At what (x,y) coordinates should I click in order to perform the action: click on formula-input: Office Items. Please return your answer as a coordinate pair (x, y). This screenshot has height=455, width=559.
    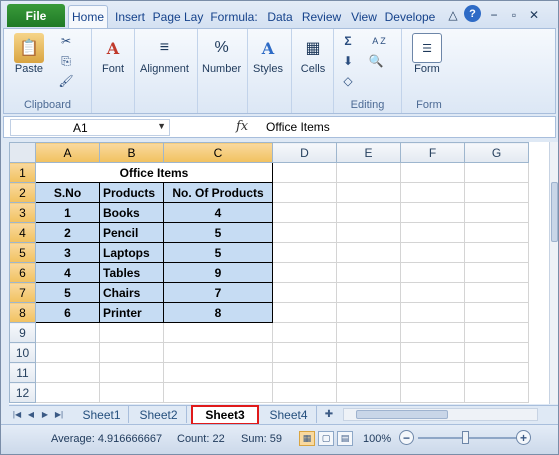
    Looking at the image, I should click on (298, 127).